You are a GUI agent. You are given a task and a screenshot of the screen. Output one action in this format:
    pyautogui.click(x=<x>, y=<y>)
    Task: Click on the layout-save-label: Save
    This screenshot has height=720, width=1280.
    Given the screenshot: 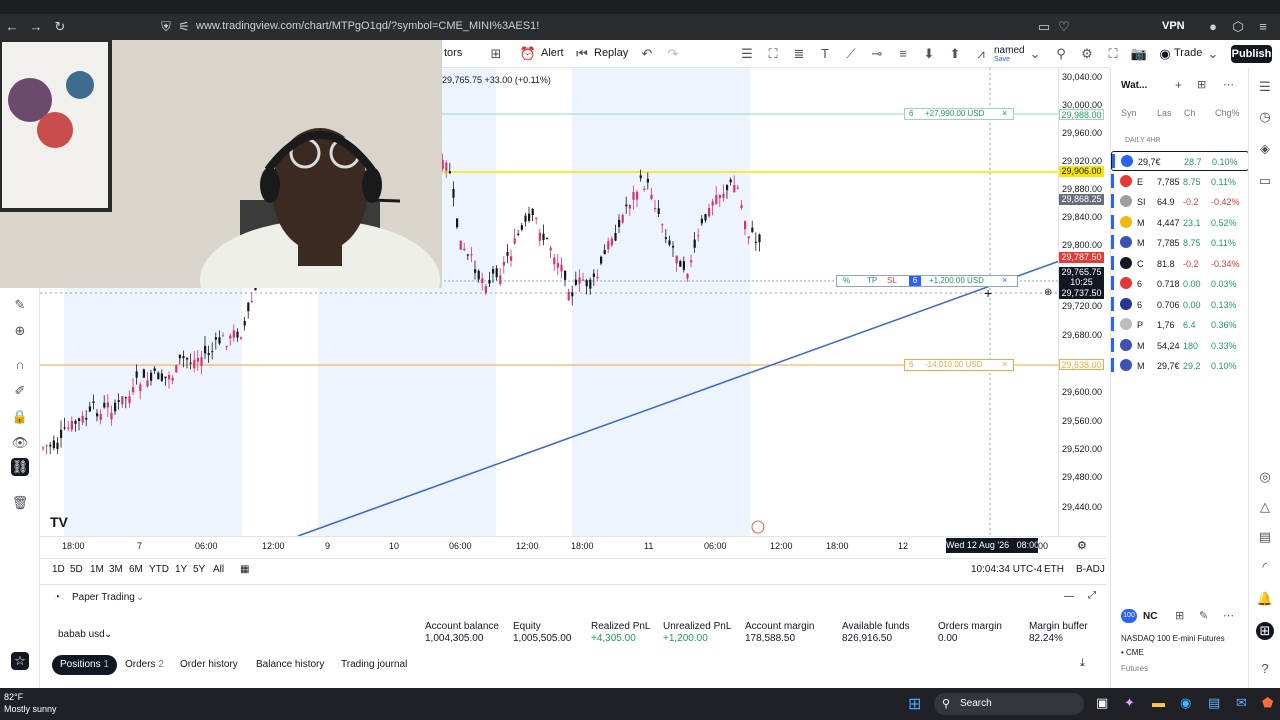 What is the action you would take?
    pyautogui.click(x=1002, y=59)
    